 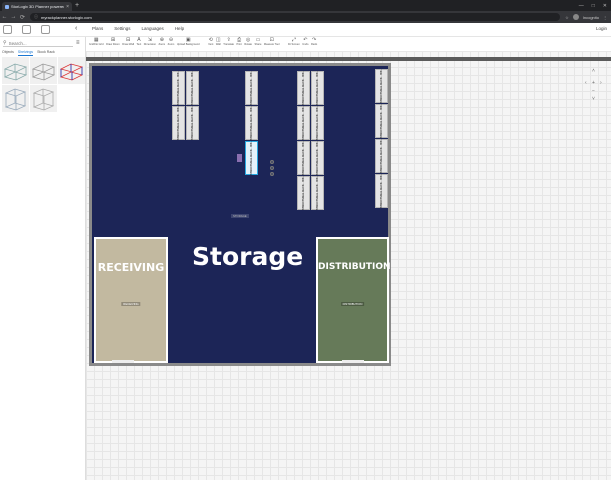 What do you see at coordinates (96, 44) in the screenshot?
I see `toolbar-button: ▦ Grid/No Grid` at bounding box center [96, 44].